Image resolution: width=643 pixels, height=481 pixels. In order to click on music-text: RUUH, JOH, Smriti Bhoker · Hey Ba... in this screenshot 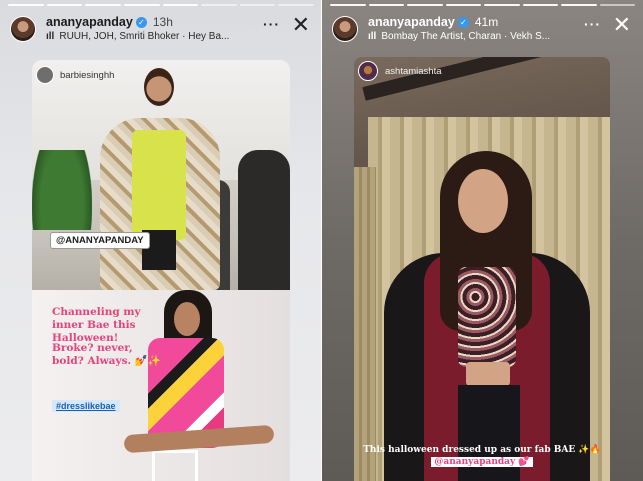, I will do `click(144, 36)`.